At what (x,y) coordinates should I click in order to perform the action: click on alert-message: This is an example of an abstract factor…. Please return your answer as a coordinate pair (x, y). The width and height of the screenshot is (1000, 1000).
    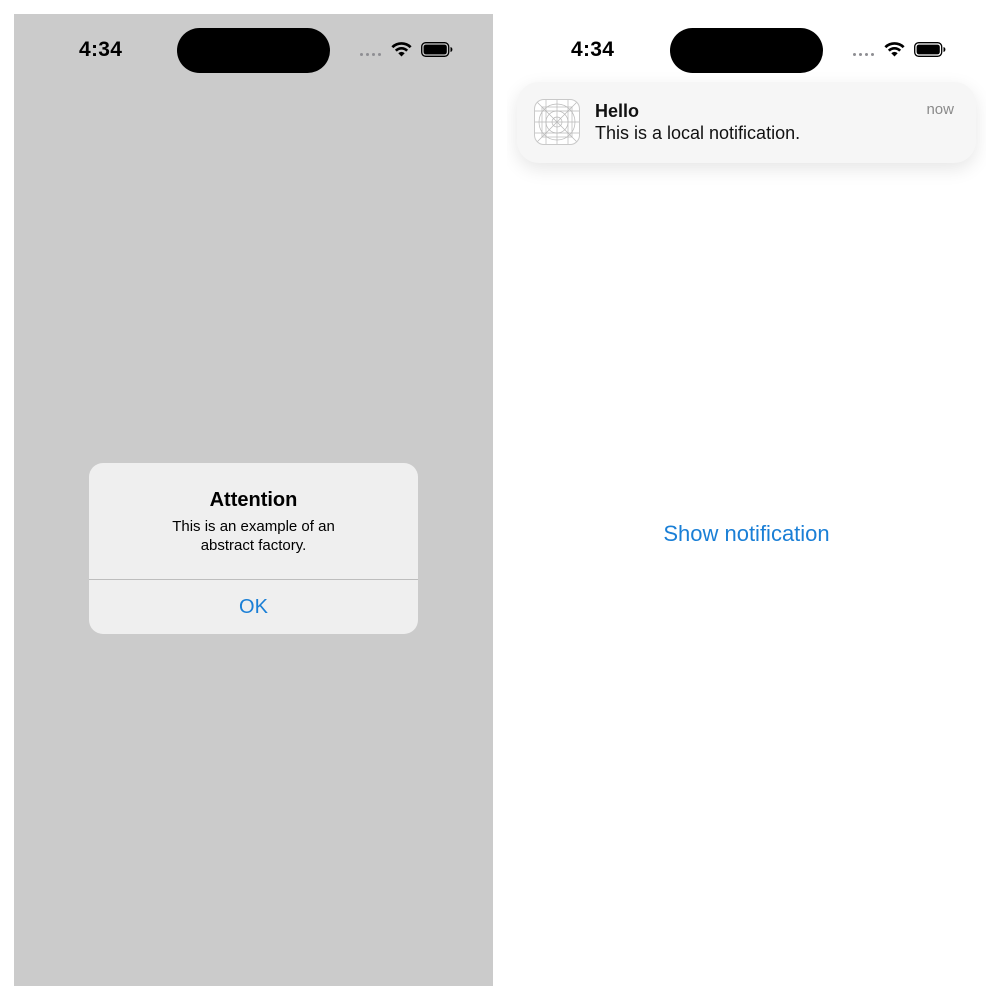
    Looking at the image, I should click on (253, 536).